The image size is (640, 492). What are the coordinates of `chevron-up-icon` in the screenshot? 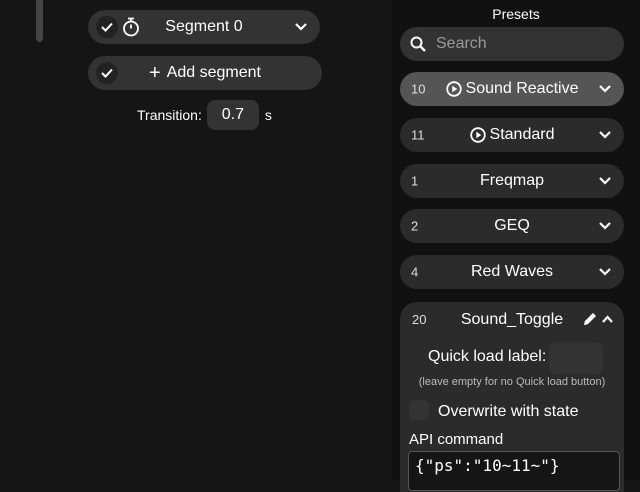 It's located at (607, 319).